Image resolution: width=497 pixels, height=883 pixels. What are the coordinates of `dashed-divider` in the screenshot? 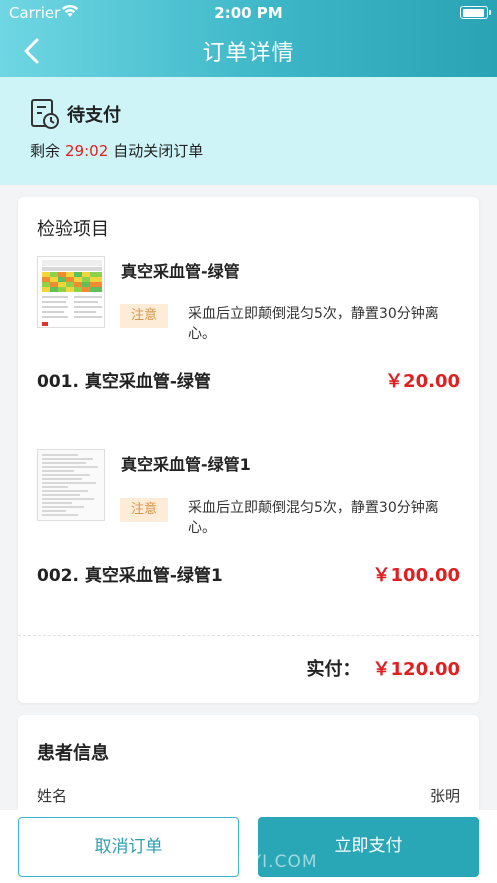 It's located at (248, 635).